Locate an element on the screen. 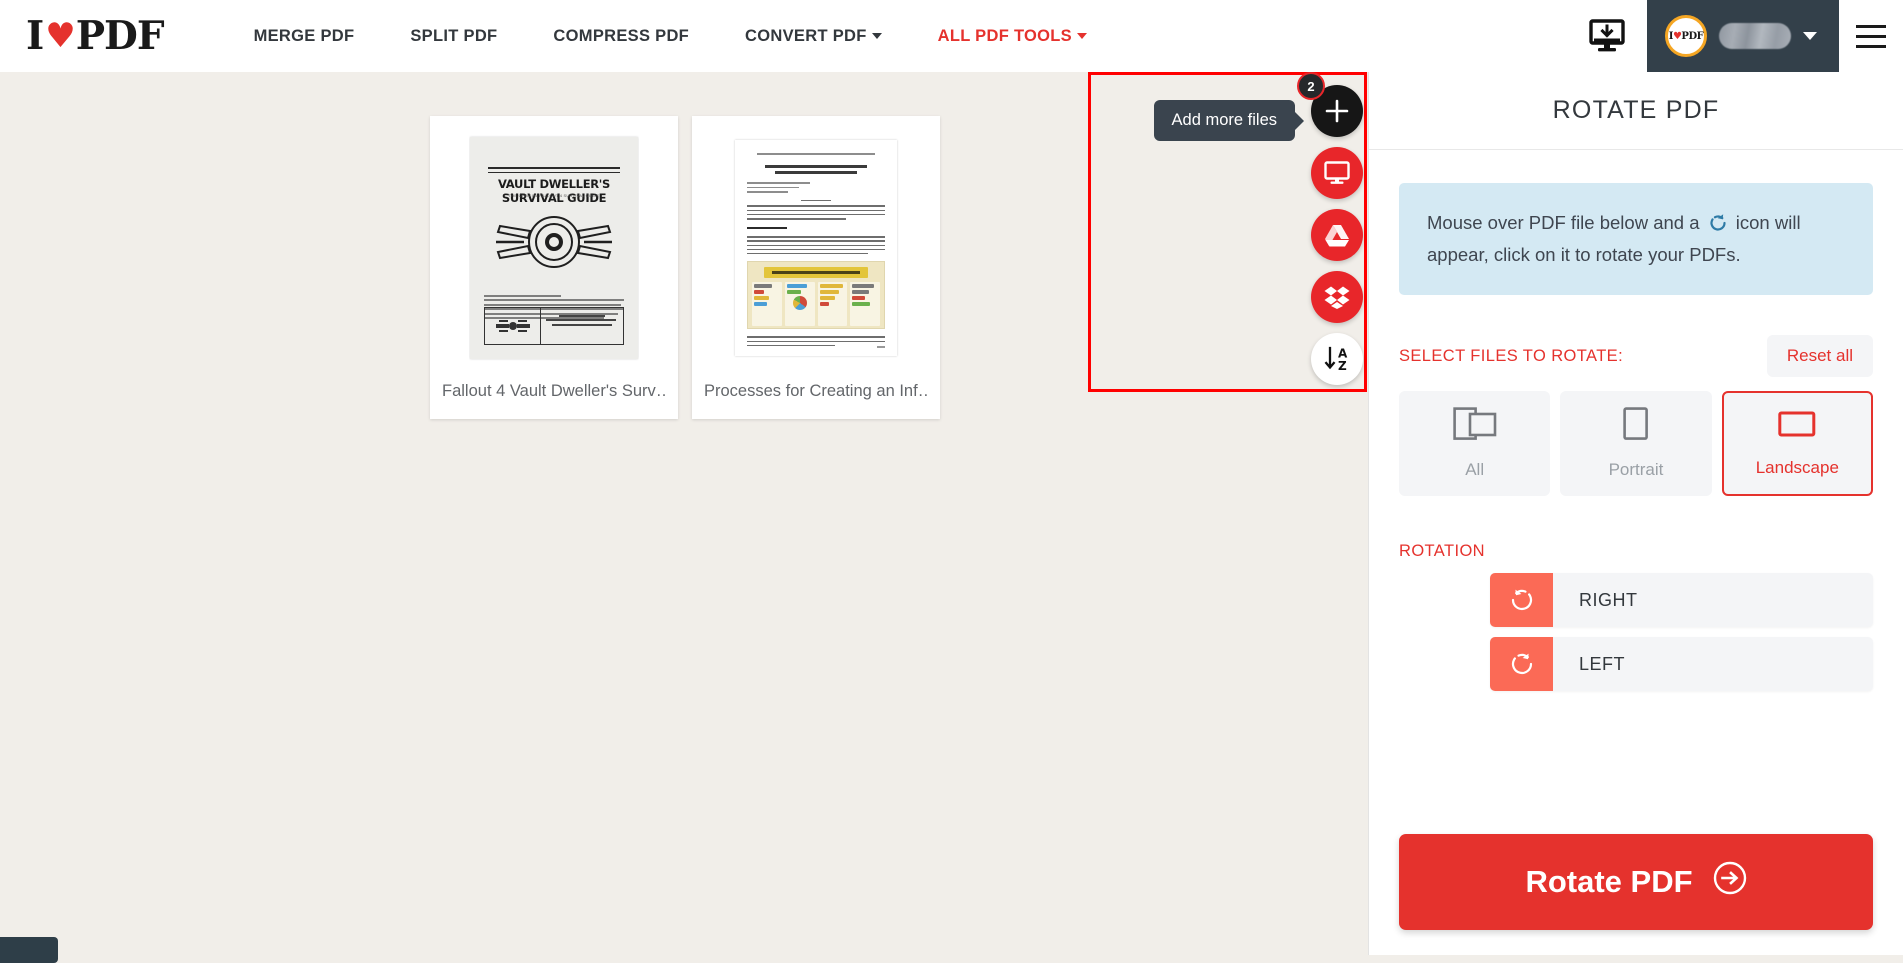 The width and height of the screenshot is (1903, 963). upload-from-google-drive-button is located at coordinates (1337, 235).